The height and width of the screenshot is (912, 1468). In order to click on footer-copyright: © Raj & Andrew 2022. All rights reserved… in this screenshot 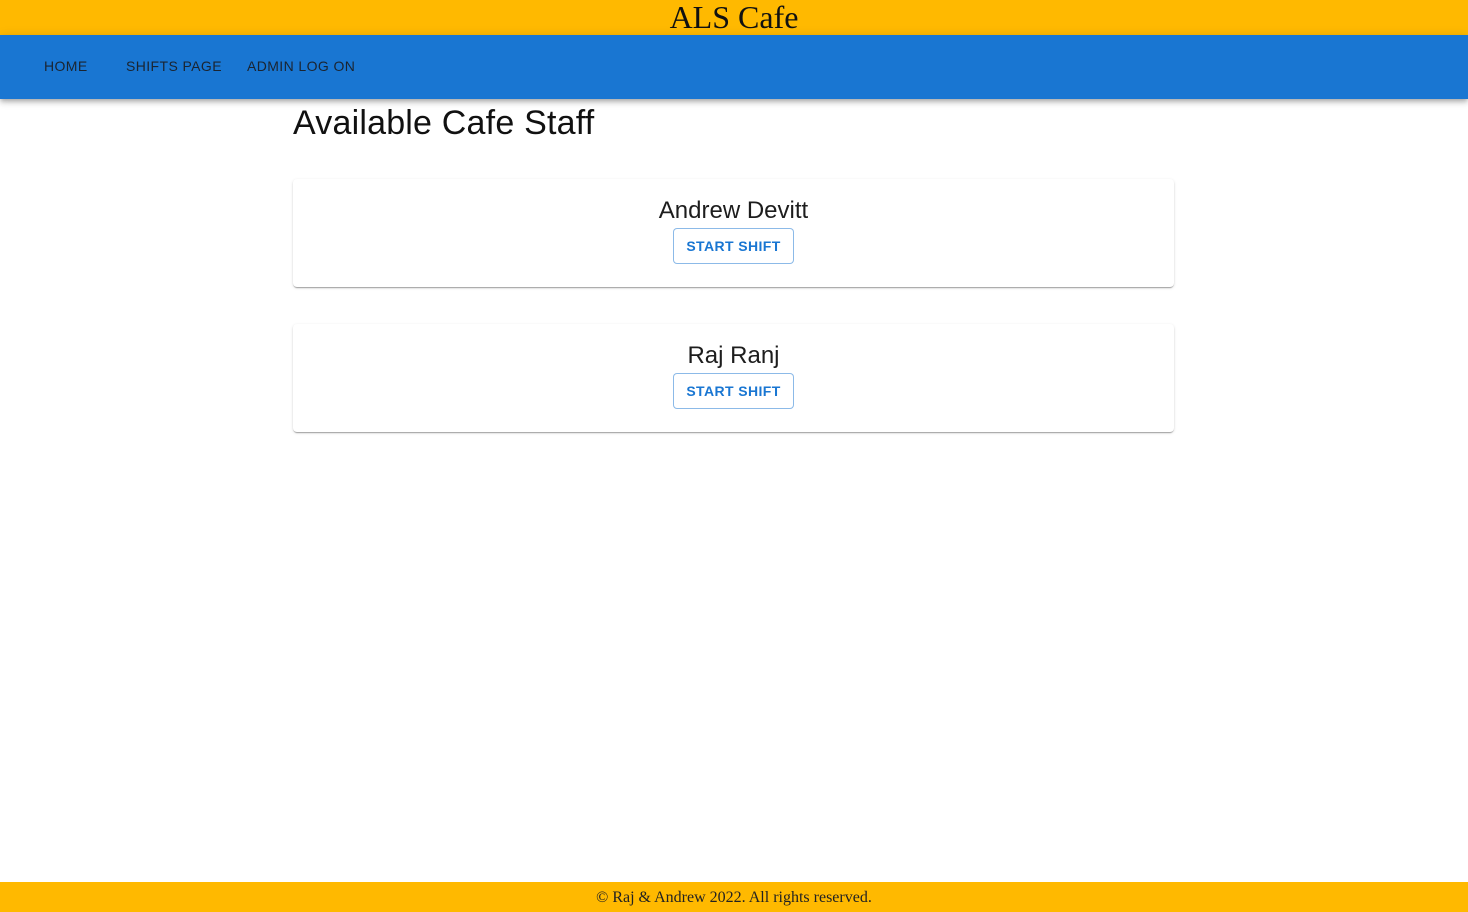, I will do `click(734, 897)`.